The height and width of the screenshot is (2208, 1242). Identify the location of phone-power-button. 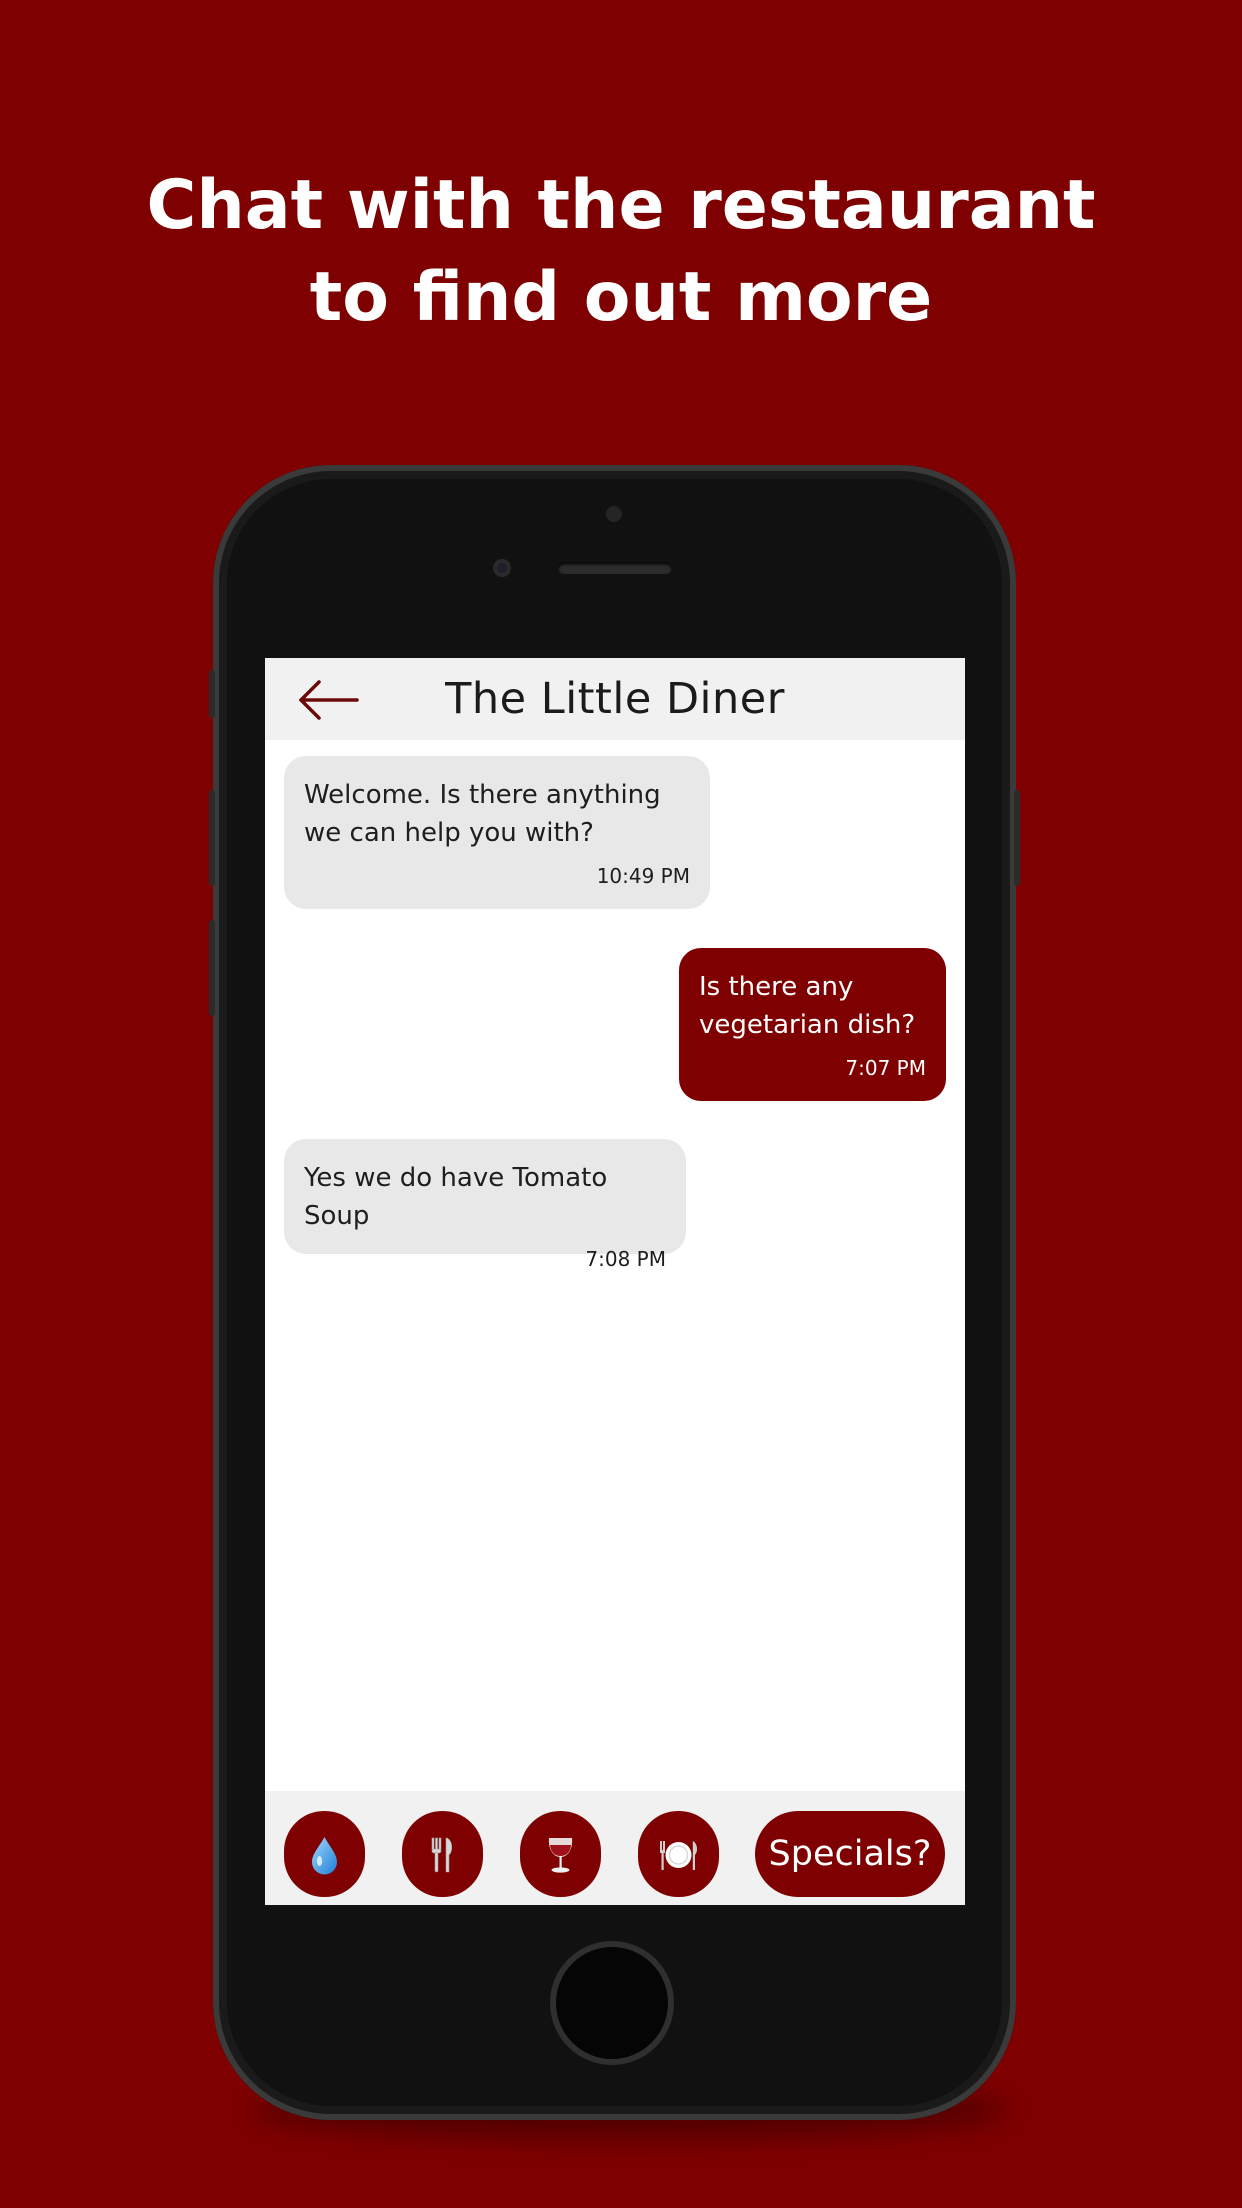
(1017, 838).